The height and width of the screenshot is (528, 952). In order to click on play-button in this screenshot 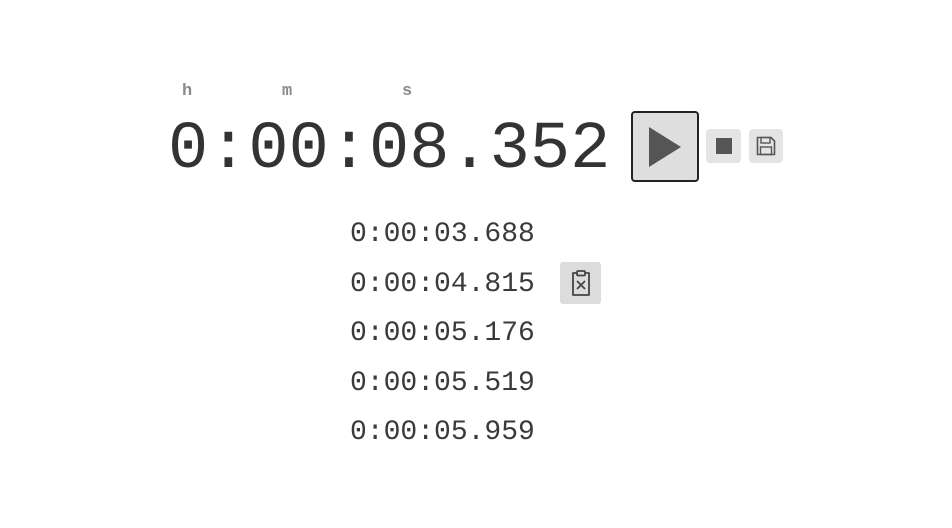, I will do `click(665, 146)`.